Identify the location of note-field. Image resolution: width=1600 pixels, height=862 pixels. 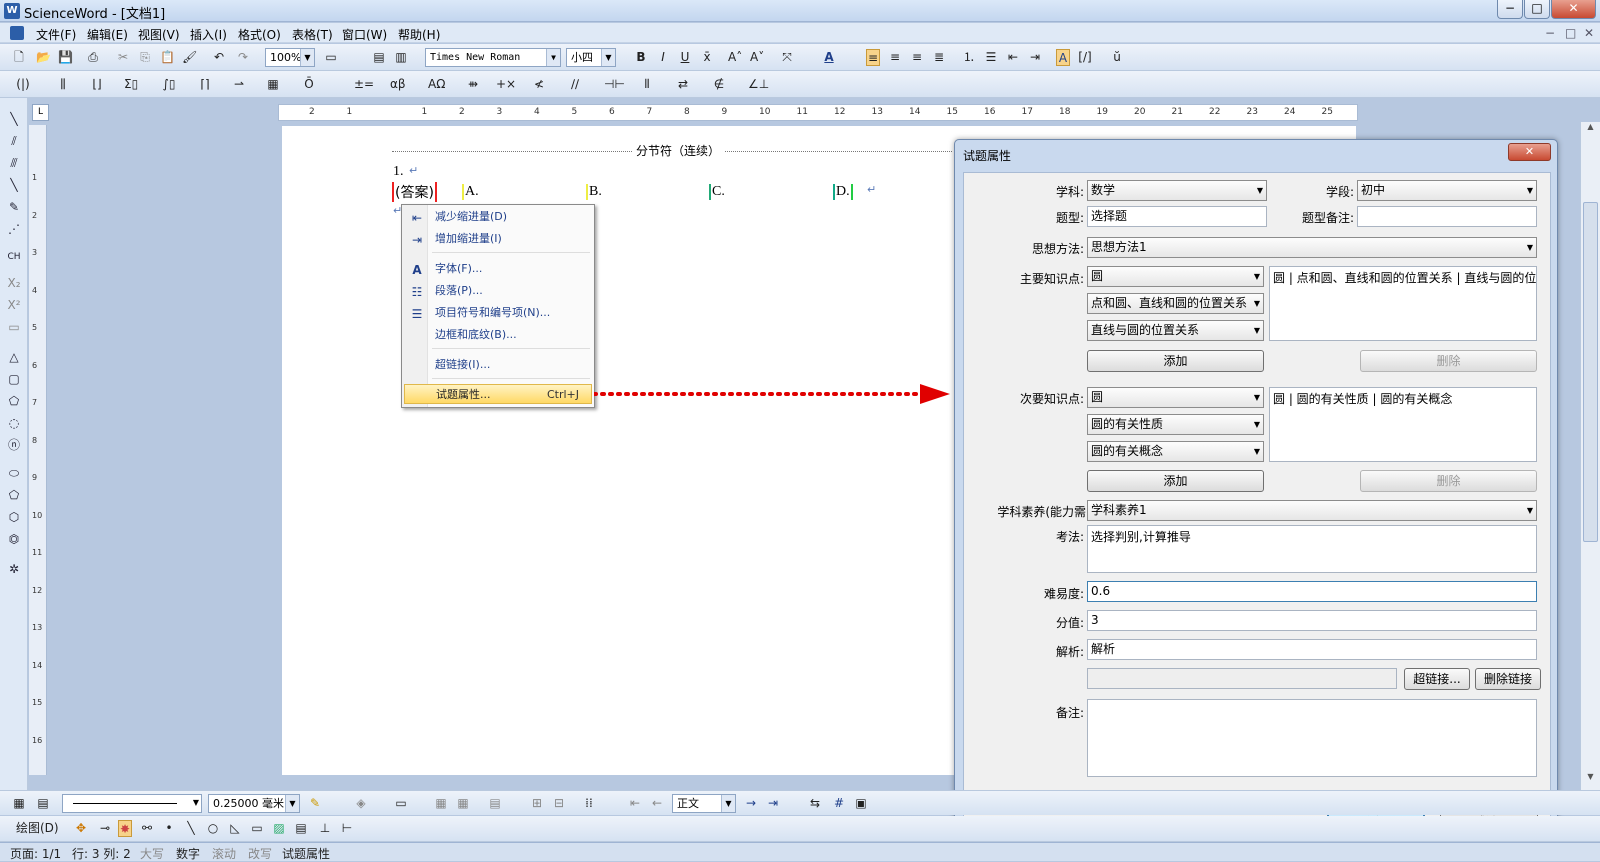
(1312, 738).